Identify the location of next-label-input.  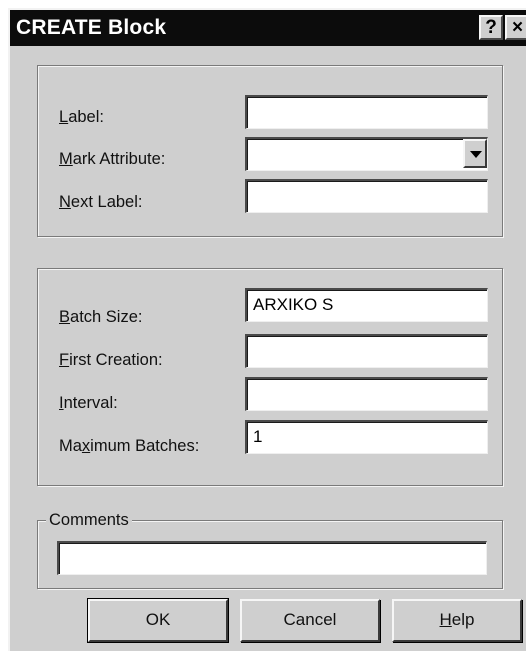
(366, 196).